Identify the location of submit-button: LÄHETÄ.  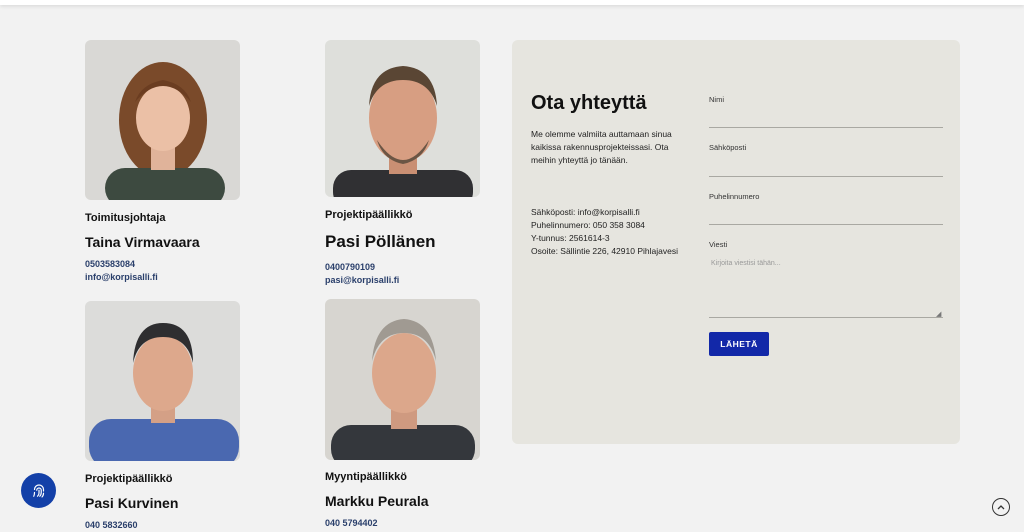
(739, 344).